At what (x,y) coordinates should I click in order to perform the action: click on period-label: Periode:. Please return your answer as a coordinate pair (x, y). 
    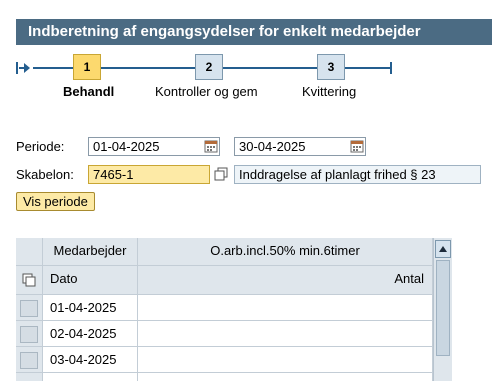
    Looking at the image, I should click on (40, 146).